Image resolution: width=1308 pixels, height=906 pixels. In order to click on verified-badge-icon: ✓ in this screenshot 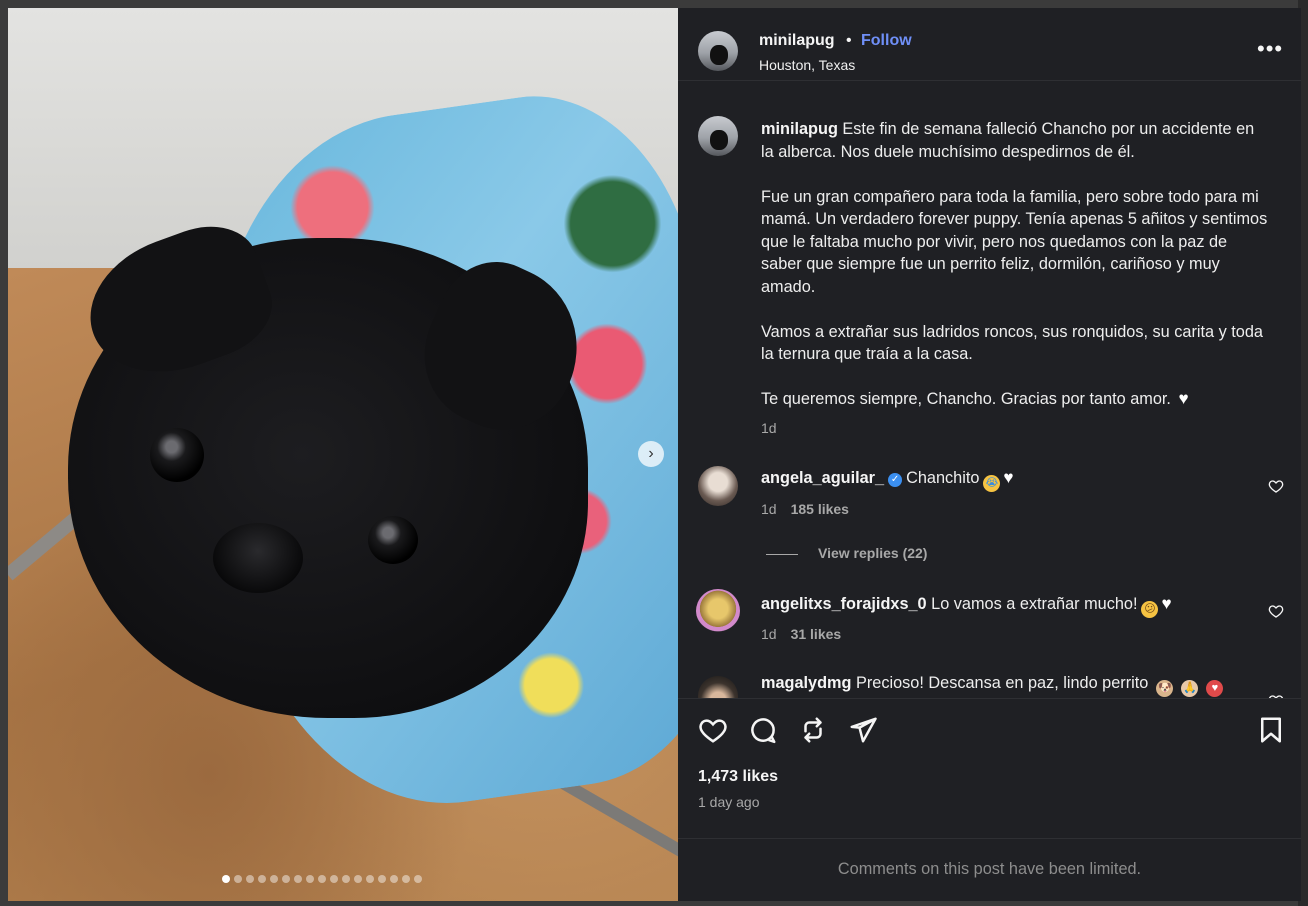, I will do `click(895, 480)`.